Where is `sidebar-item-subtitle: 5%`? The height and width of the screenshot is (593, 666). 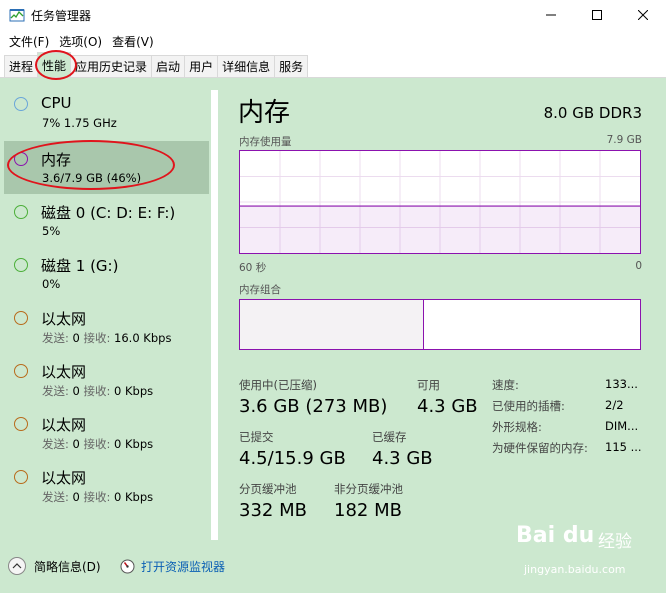
sidebar-item-subtitle: 5% is located at coordinates (51, 231).